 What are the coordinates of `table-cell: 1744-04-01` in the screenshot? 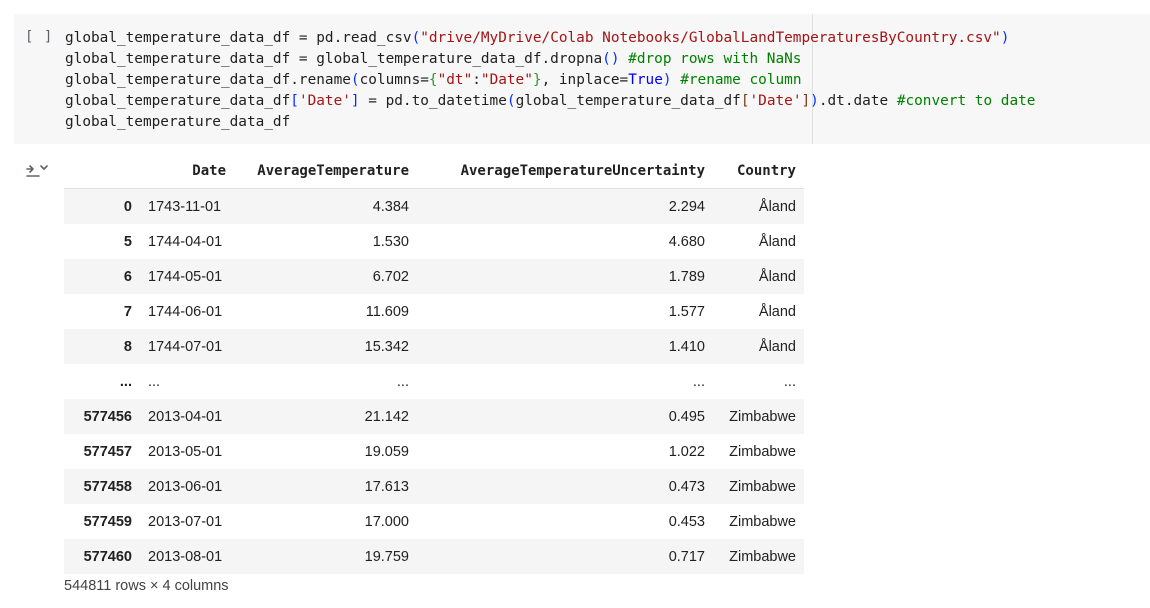 It's located at (185, 241).